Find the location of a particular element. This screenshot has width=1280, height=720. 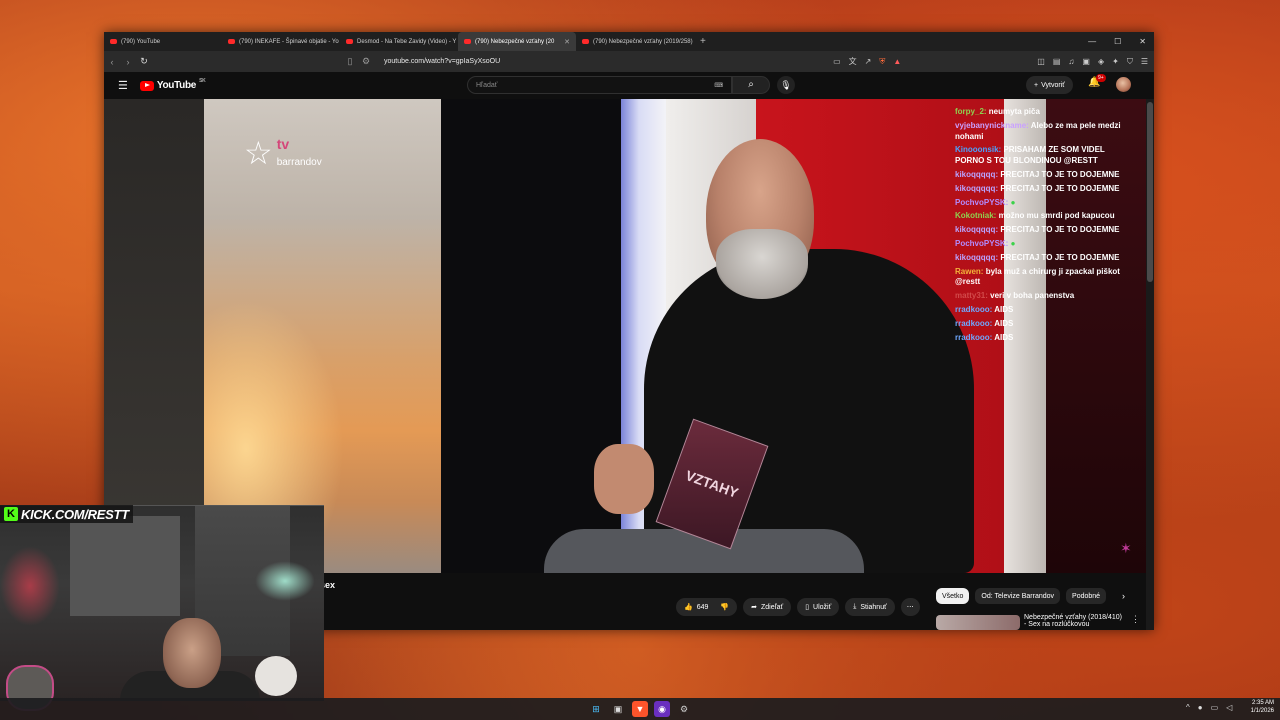

chat-username: rradkooo: is located at coordinates (974, 337).